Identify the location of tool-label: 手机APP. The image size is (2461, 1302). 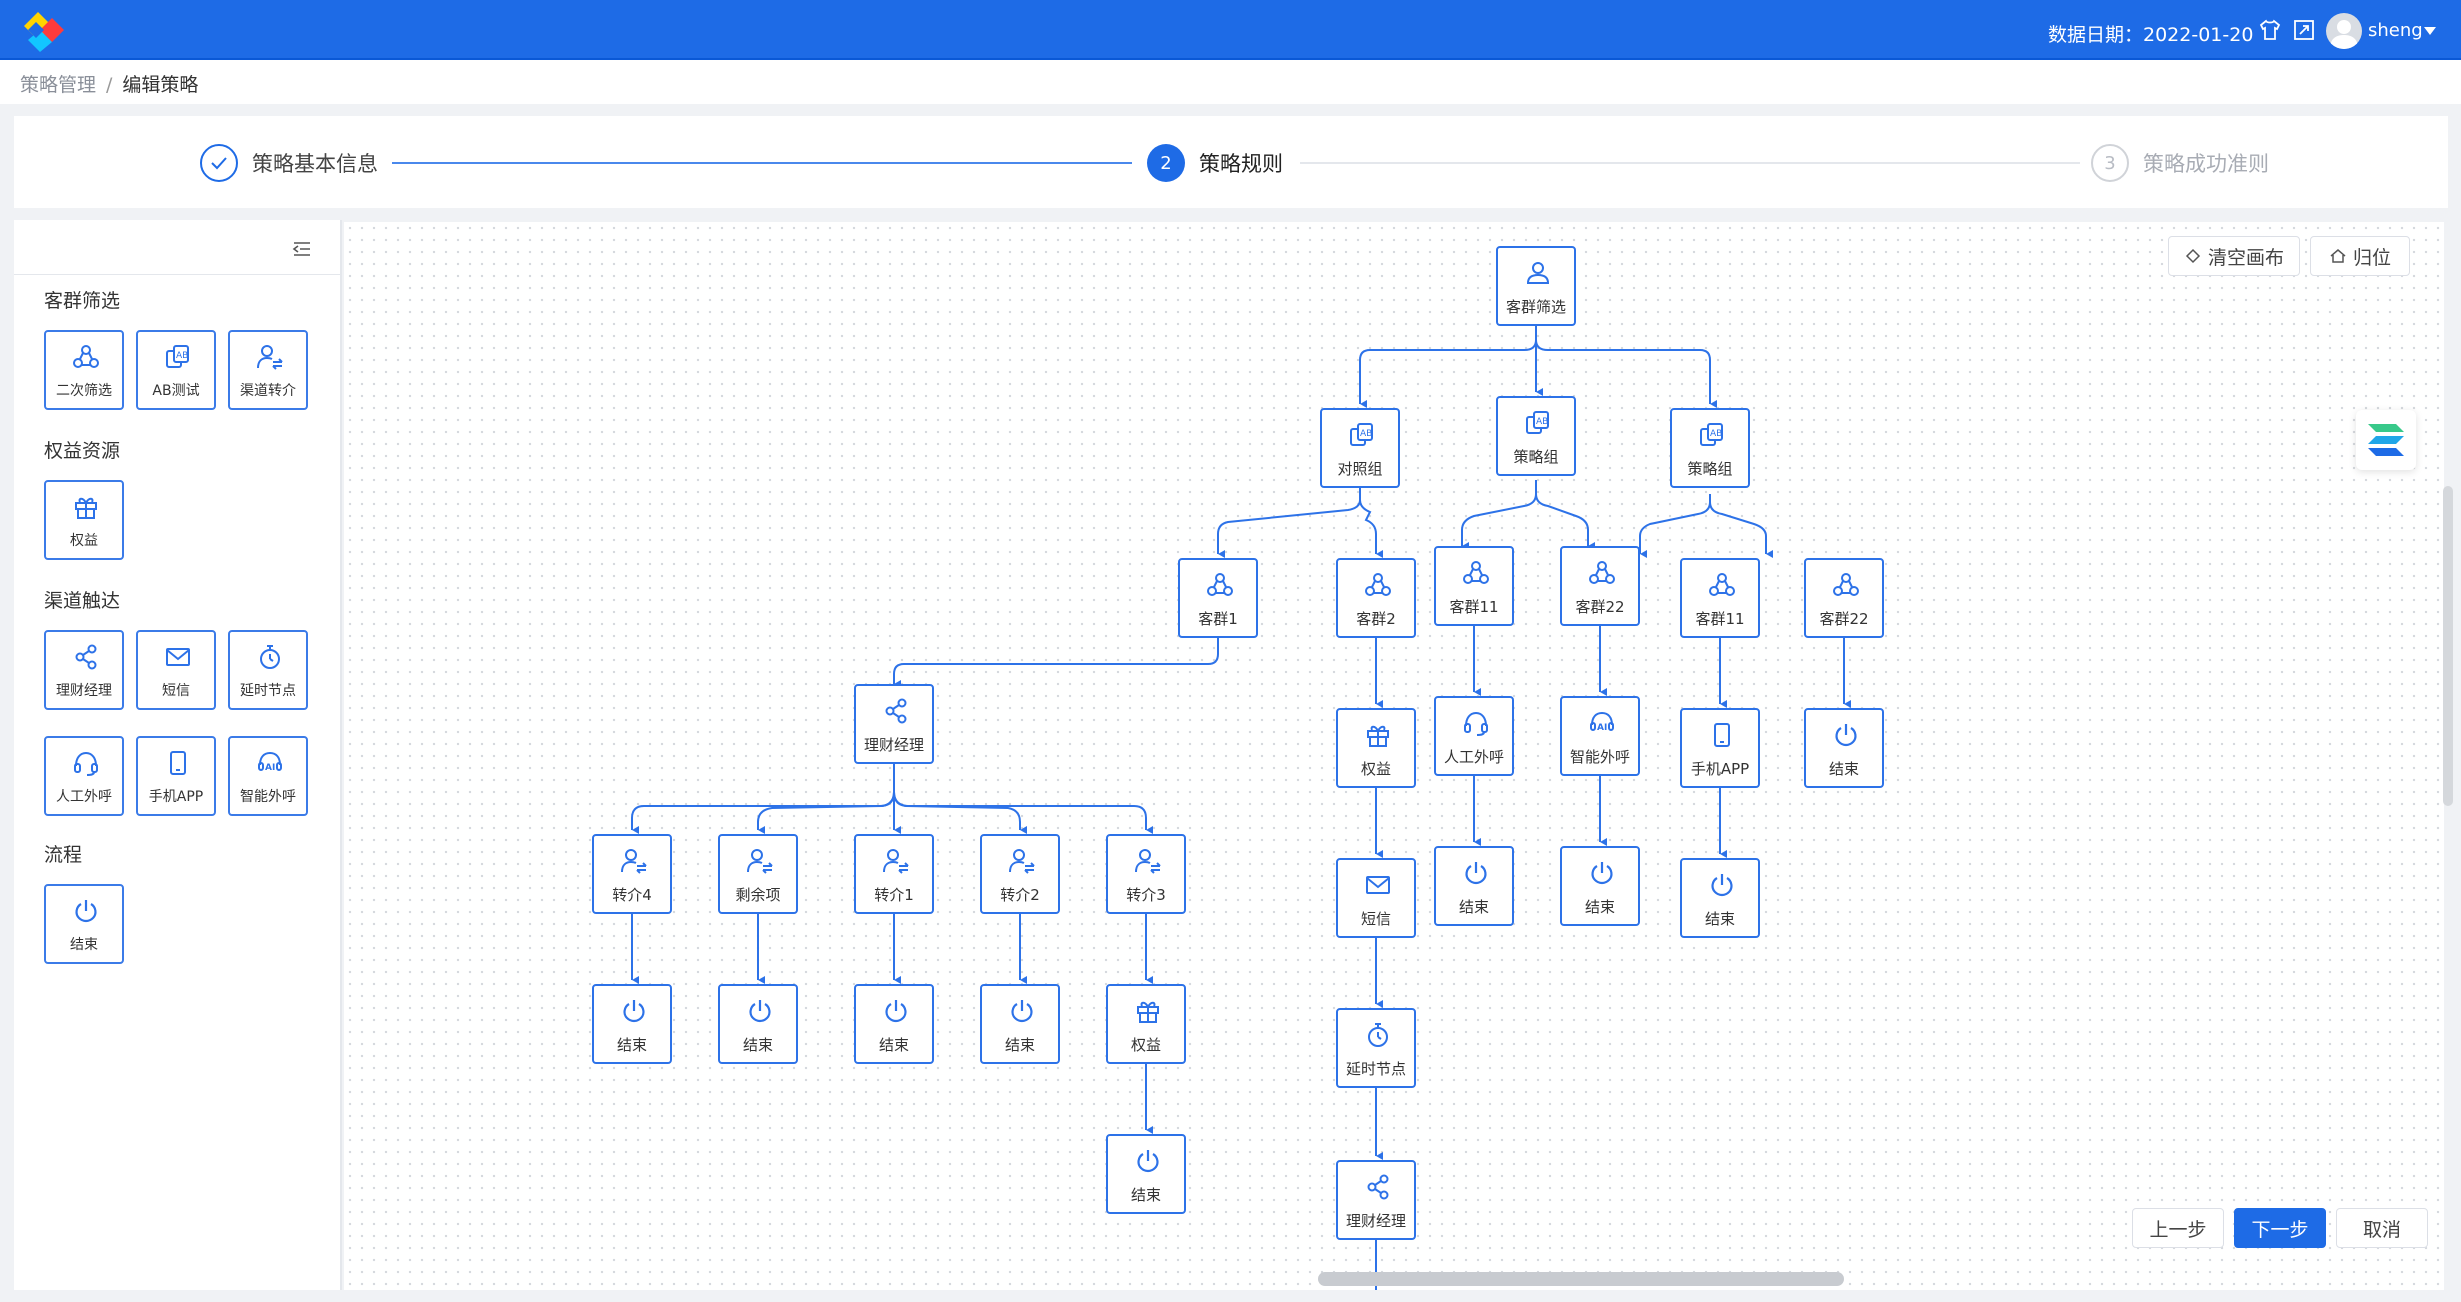
(176, 797).